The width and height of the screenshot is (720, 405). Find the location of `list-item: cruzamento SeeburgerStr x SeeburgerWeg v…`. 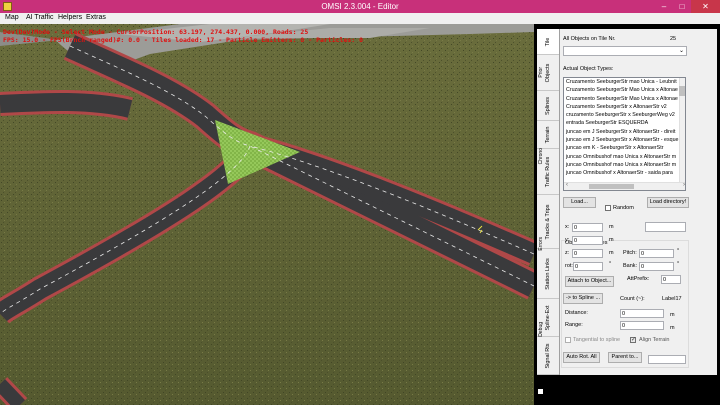

list-item: cruzamento SeeburgerStr x SeeburgerWeg v… is located at coordinates (624, 115).